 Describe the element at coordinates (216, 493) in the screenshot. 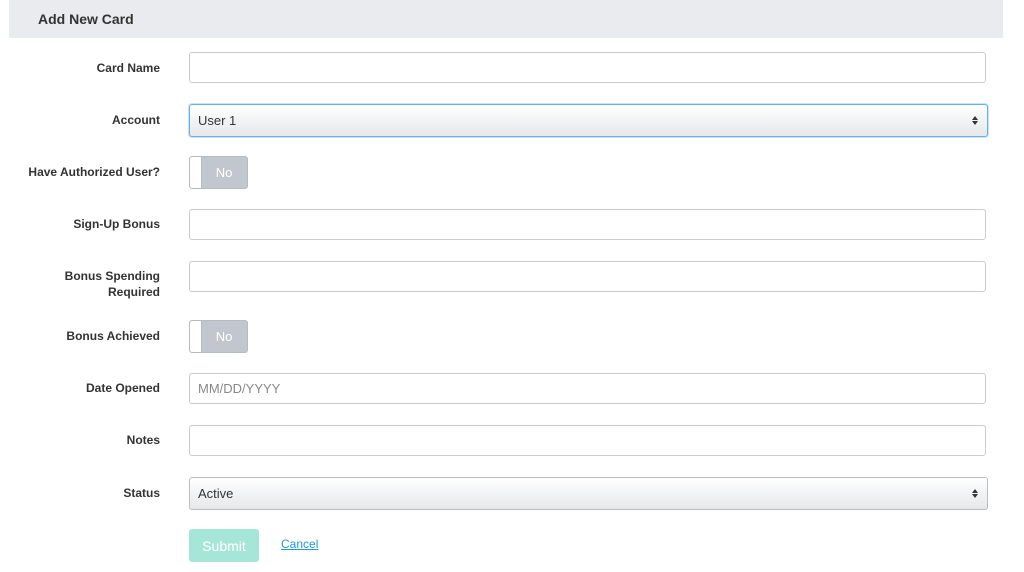

I see `status-selected-value: Active` at that location.